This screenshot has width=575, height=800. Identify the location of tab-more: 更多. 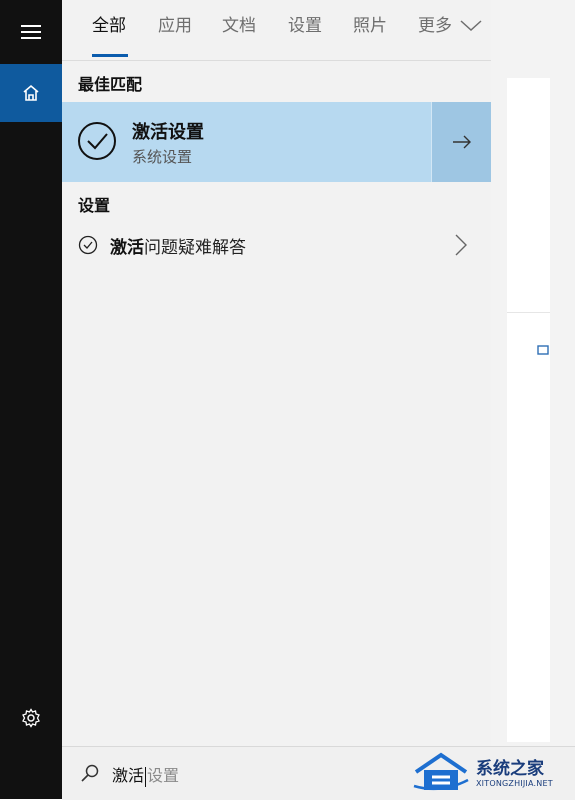
(450, 26).